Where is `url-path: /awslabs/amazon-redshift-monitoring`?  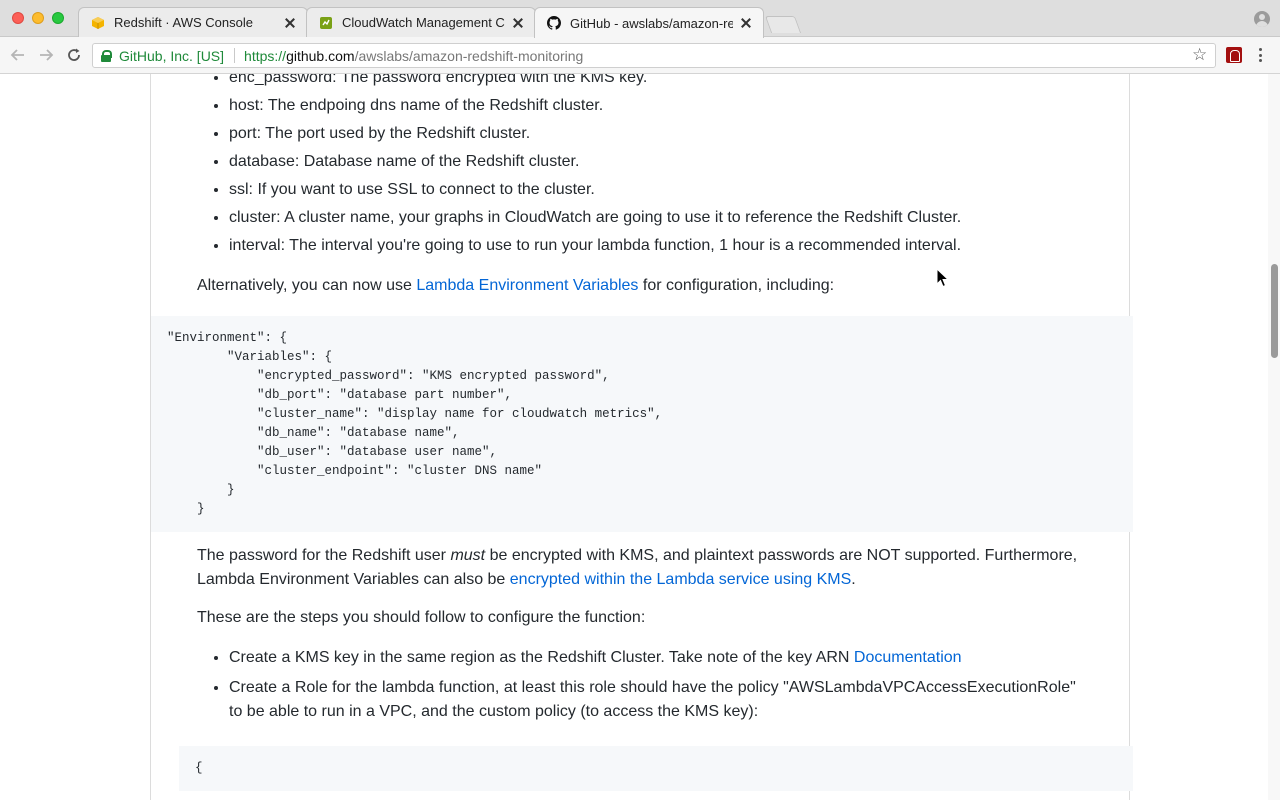 url-path: /awslabs/amazon-redshift-monitoring is located at coordinates (469, 55).